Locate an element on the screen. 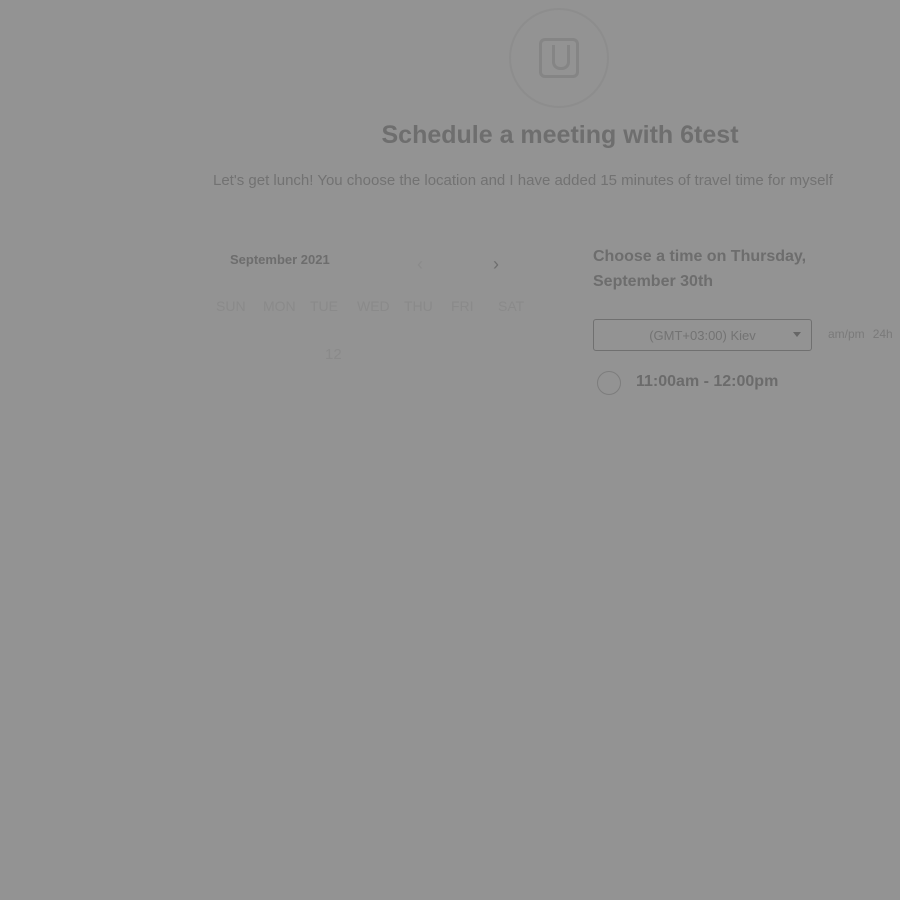 Image resolution: width=900 pixels, height=900 pixels. chevron-right-icon: › is located at coordinates (496, 264).